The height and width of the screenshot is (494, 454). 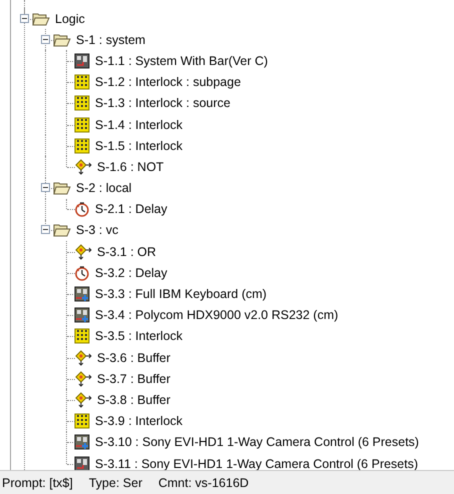 What do you see at coordinates (257, 442) in the screenshot?
I see `tree-item: S-3.10 : Sony EVI-HD1 1-Way Camera Control (6 Presets)` at bounding box center [257, 442].